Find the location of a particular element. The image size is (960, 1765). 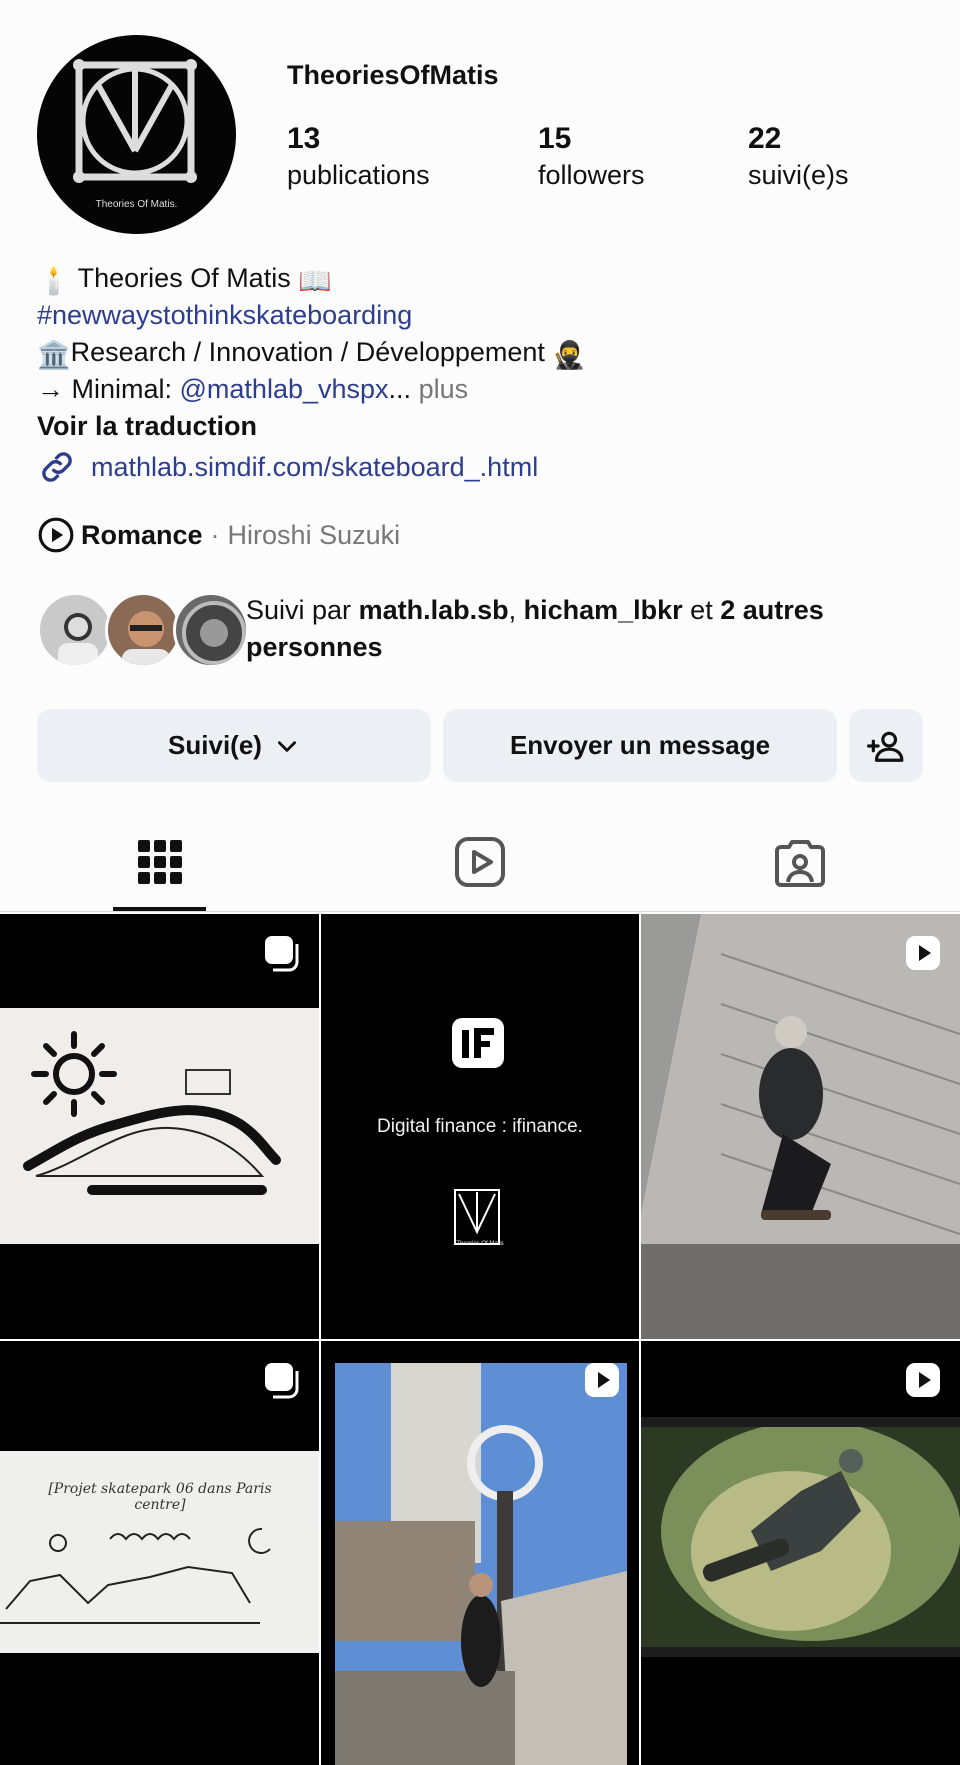

grid-icon is located at coordinates (160, 862).